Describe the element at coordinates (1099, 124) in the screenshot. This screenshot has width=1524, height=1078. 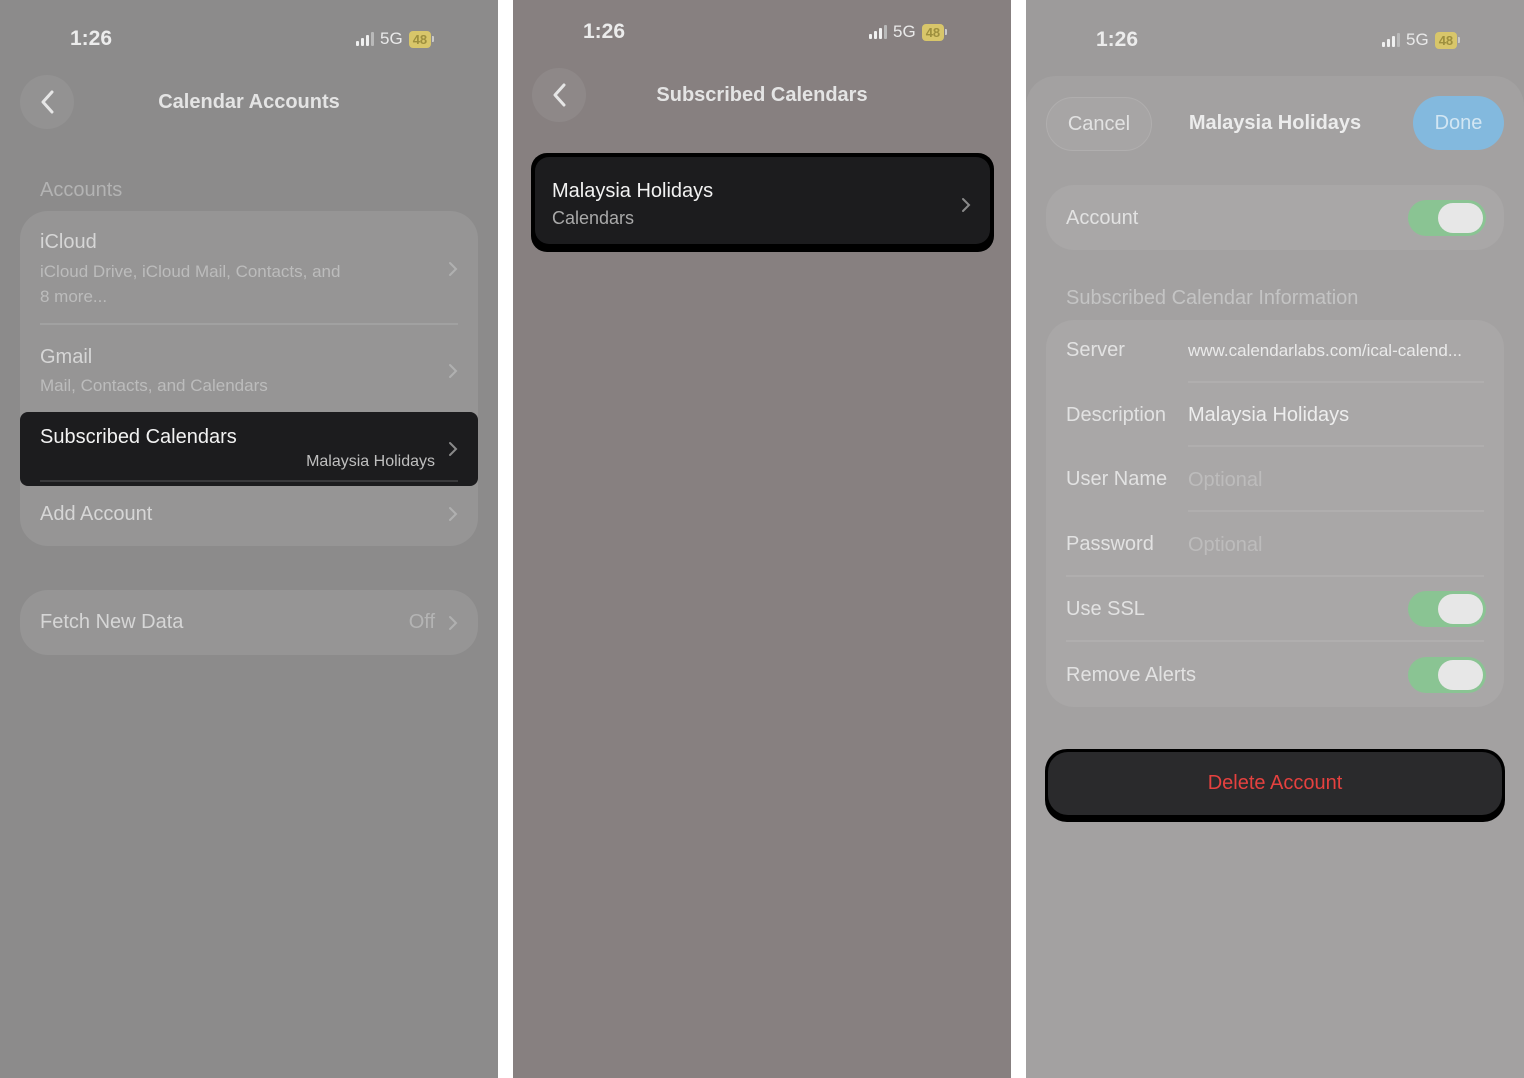
I see `cancel-button: Cancel` at that location.